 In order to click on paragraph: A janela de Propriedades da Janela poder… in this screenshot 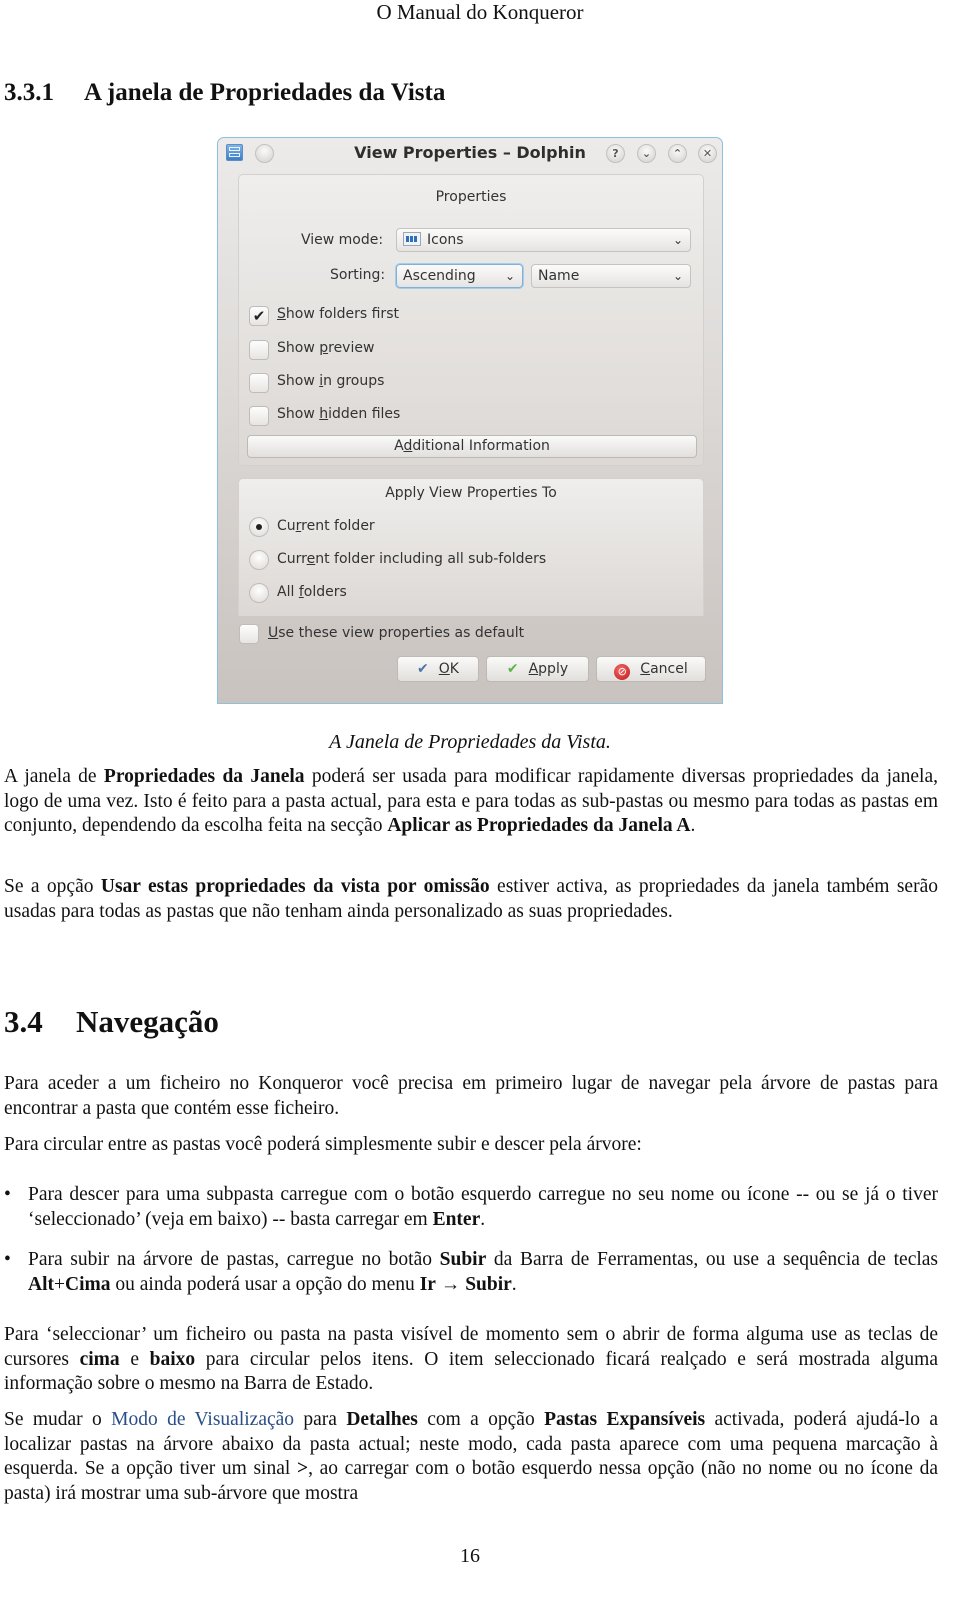, I will do `click(471, 801)`.